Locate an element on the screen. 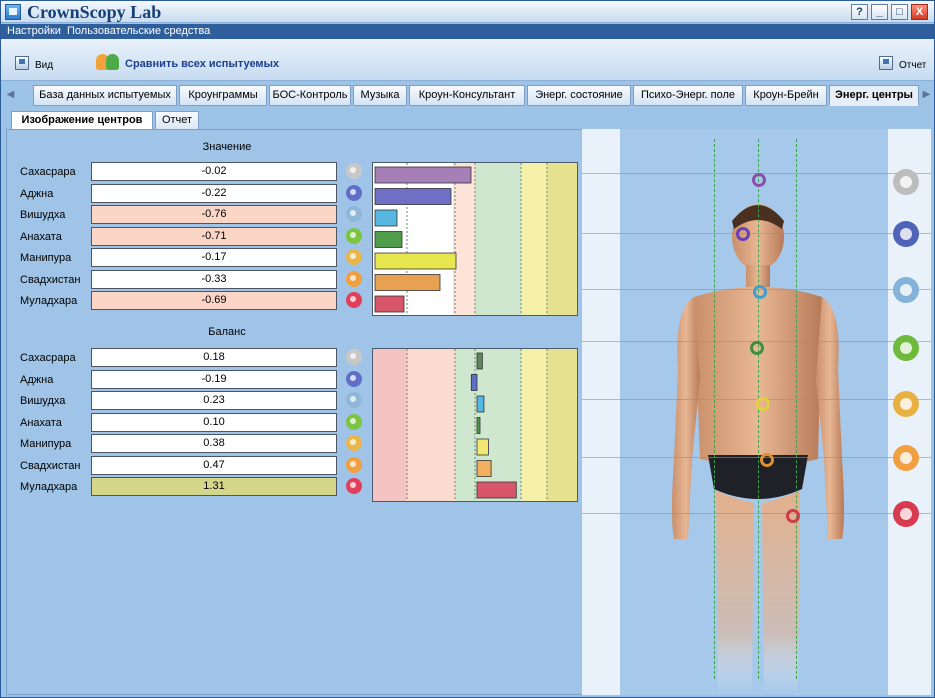 The width and height of the screenshot is (935, 698). maximize-button: □ is located at coordinates (899, 12).